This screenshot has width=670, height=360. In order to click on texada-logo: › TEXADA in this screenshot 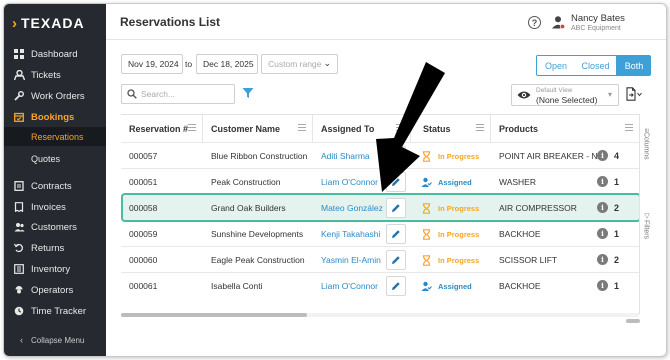, I will do `click(48, 23)`.